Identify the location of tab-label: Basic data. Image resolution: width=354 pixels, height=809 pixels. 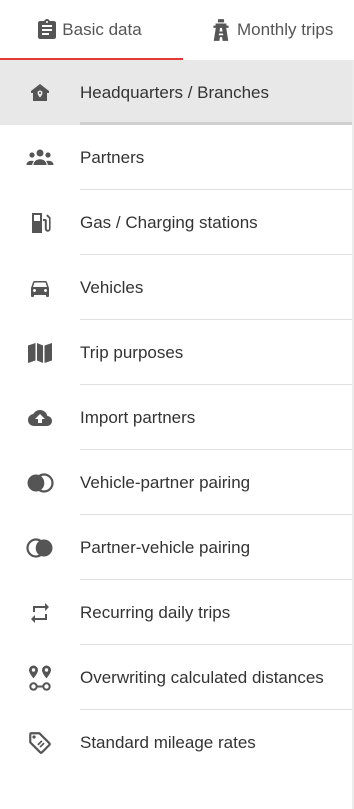
(102, 29).